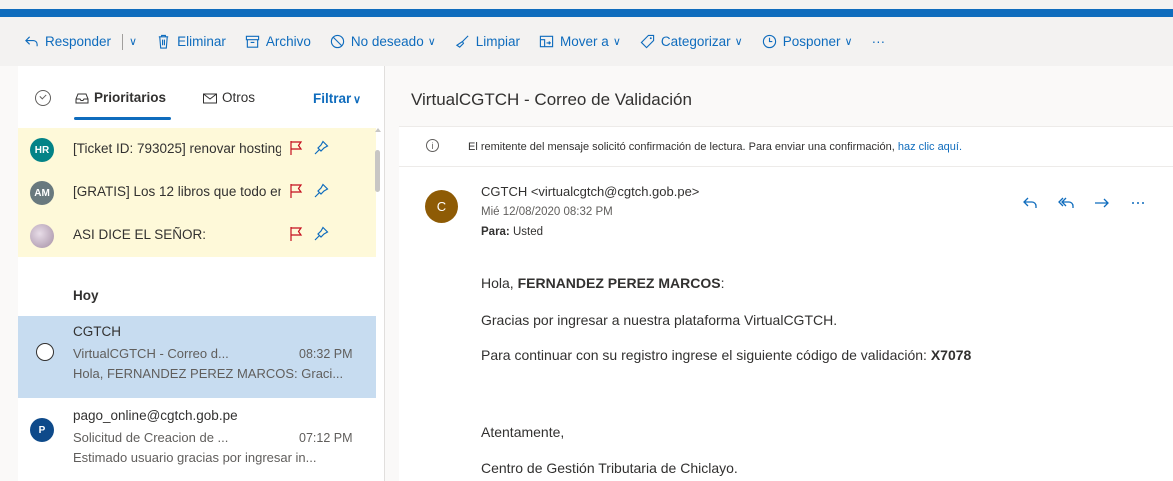  I want to click on move-label: Mover a, so click(584, 41).